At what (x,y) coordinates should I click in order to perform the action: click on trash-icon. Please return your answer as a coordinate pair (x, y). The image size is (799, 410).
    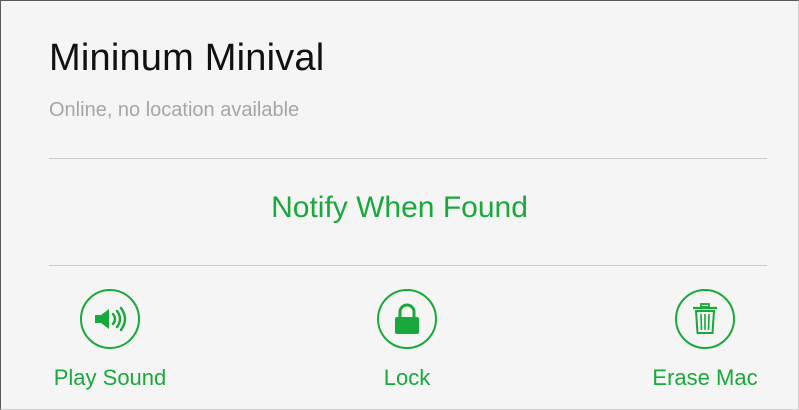
    Looking at the image, I should click on (705, 318).